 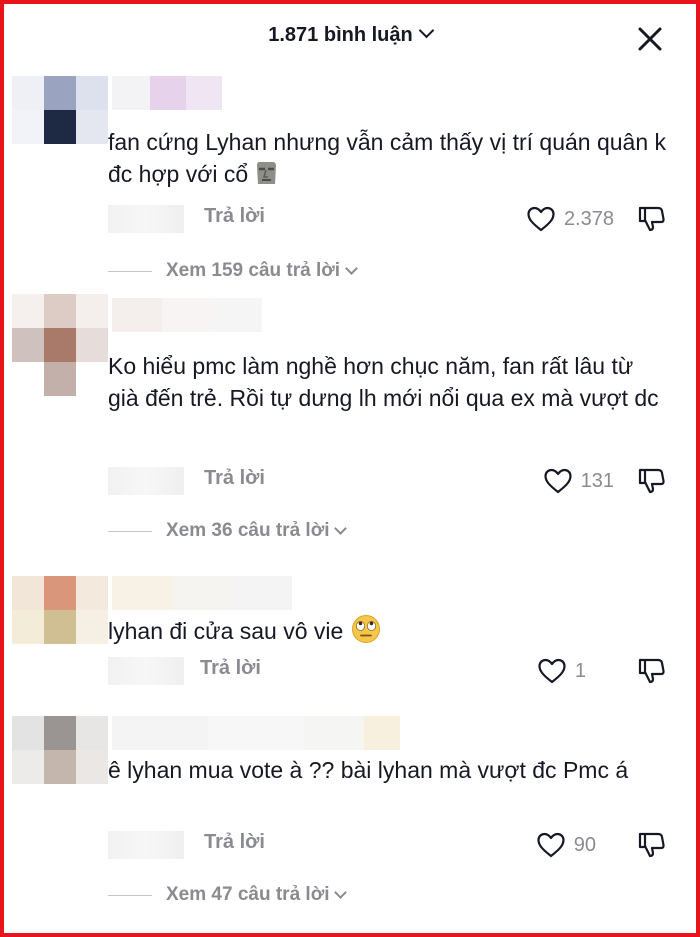 What do you see at coordinates (340, 35) in the screenshot?
I see `comment-count-title: 1.871 bình luận` at bounding box center [340, 35].